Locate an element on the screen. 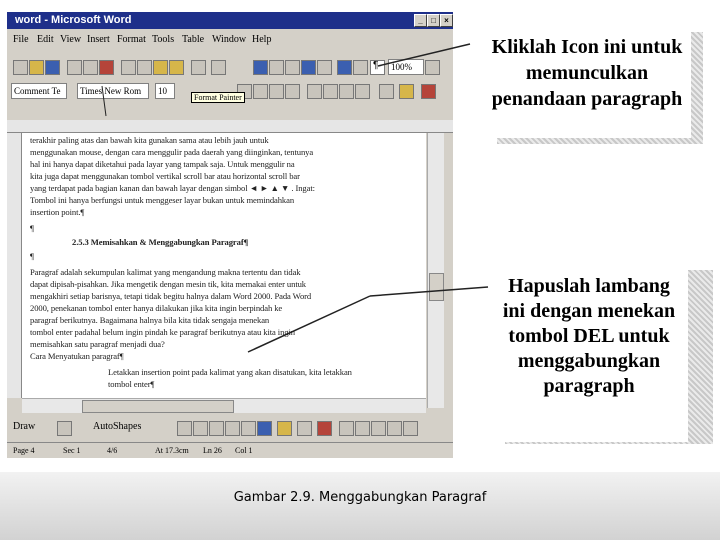  callout-bottom-line: paragraph is located at coordinates (589, 386).